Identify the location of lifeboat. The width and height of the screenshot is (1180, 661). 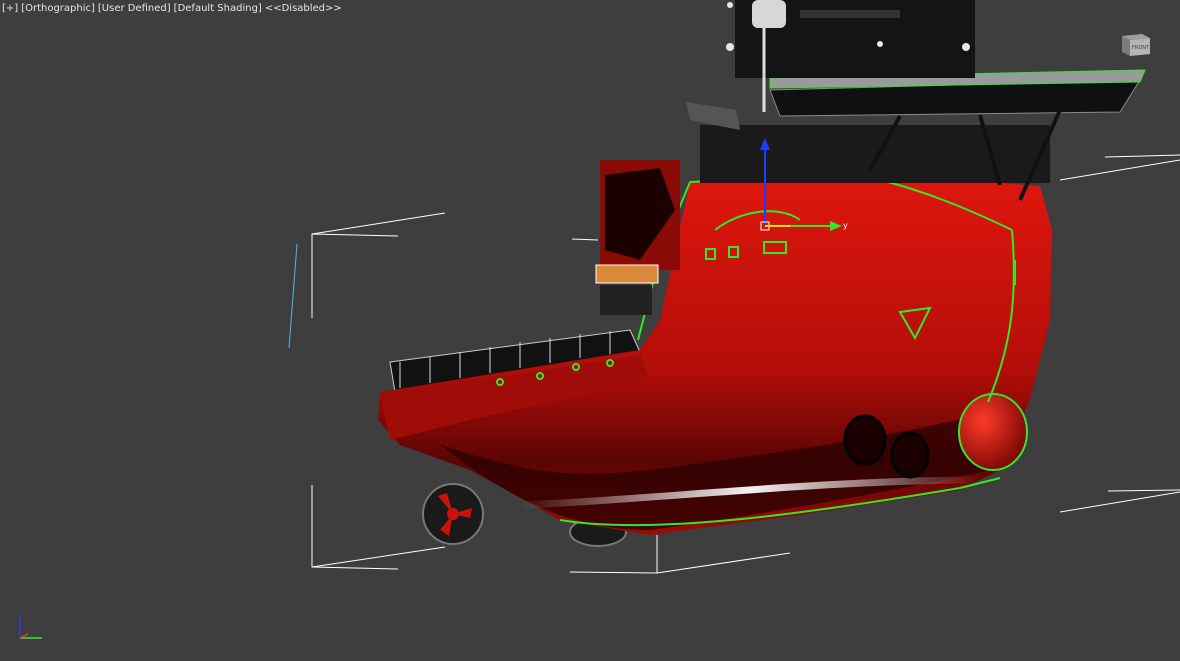
(627, 274).